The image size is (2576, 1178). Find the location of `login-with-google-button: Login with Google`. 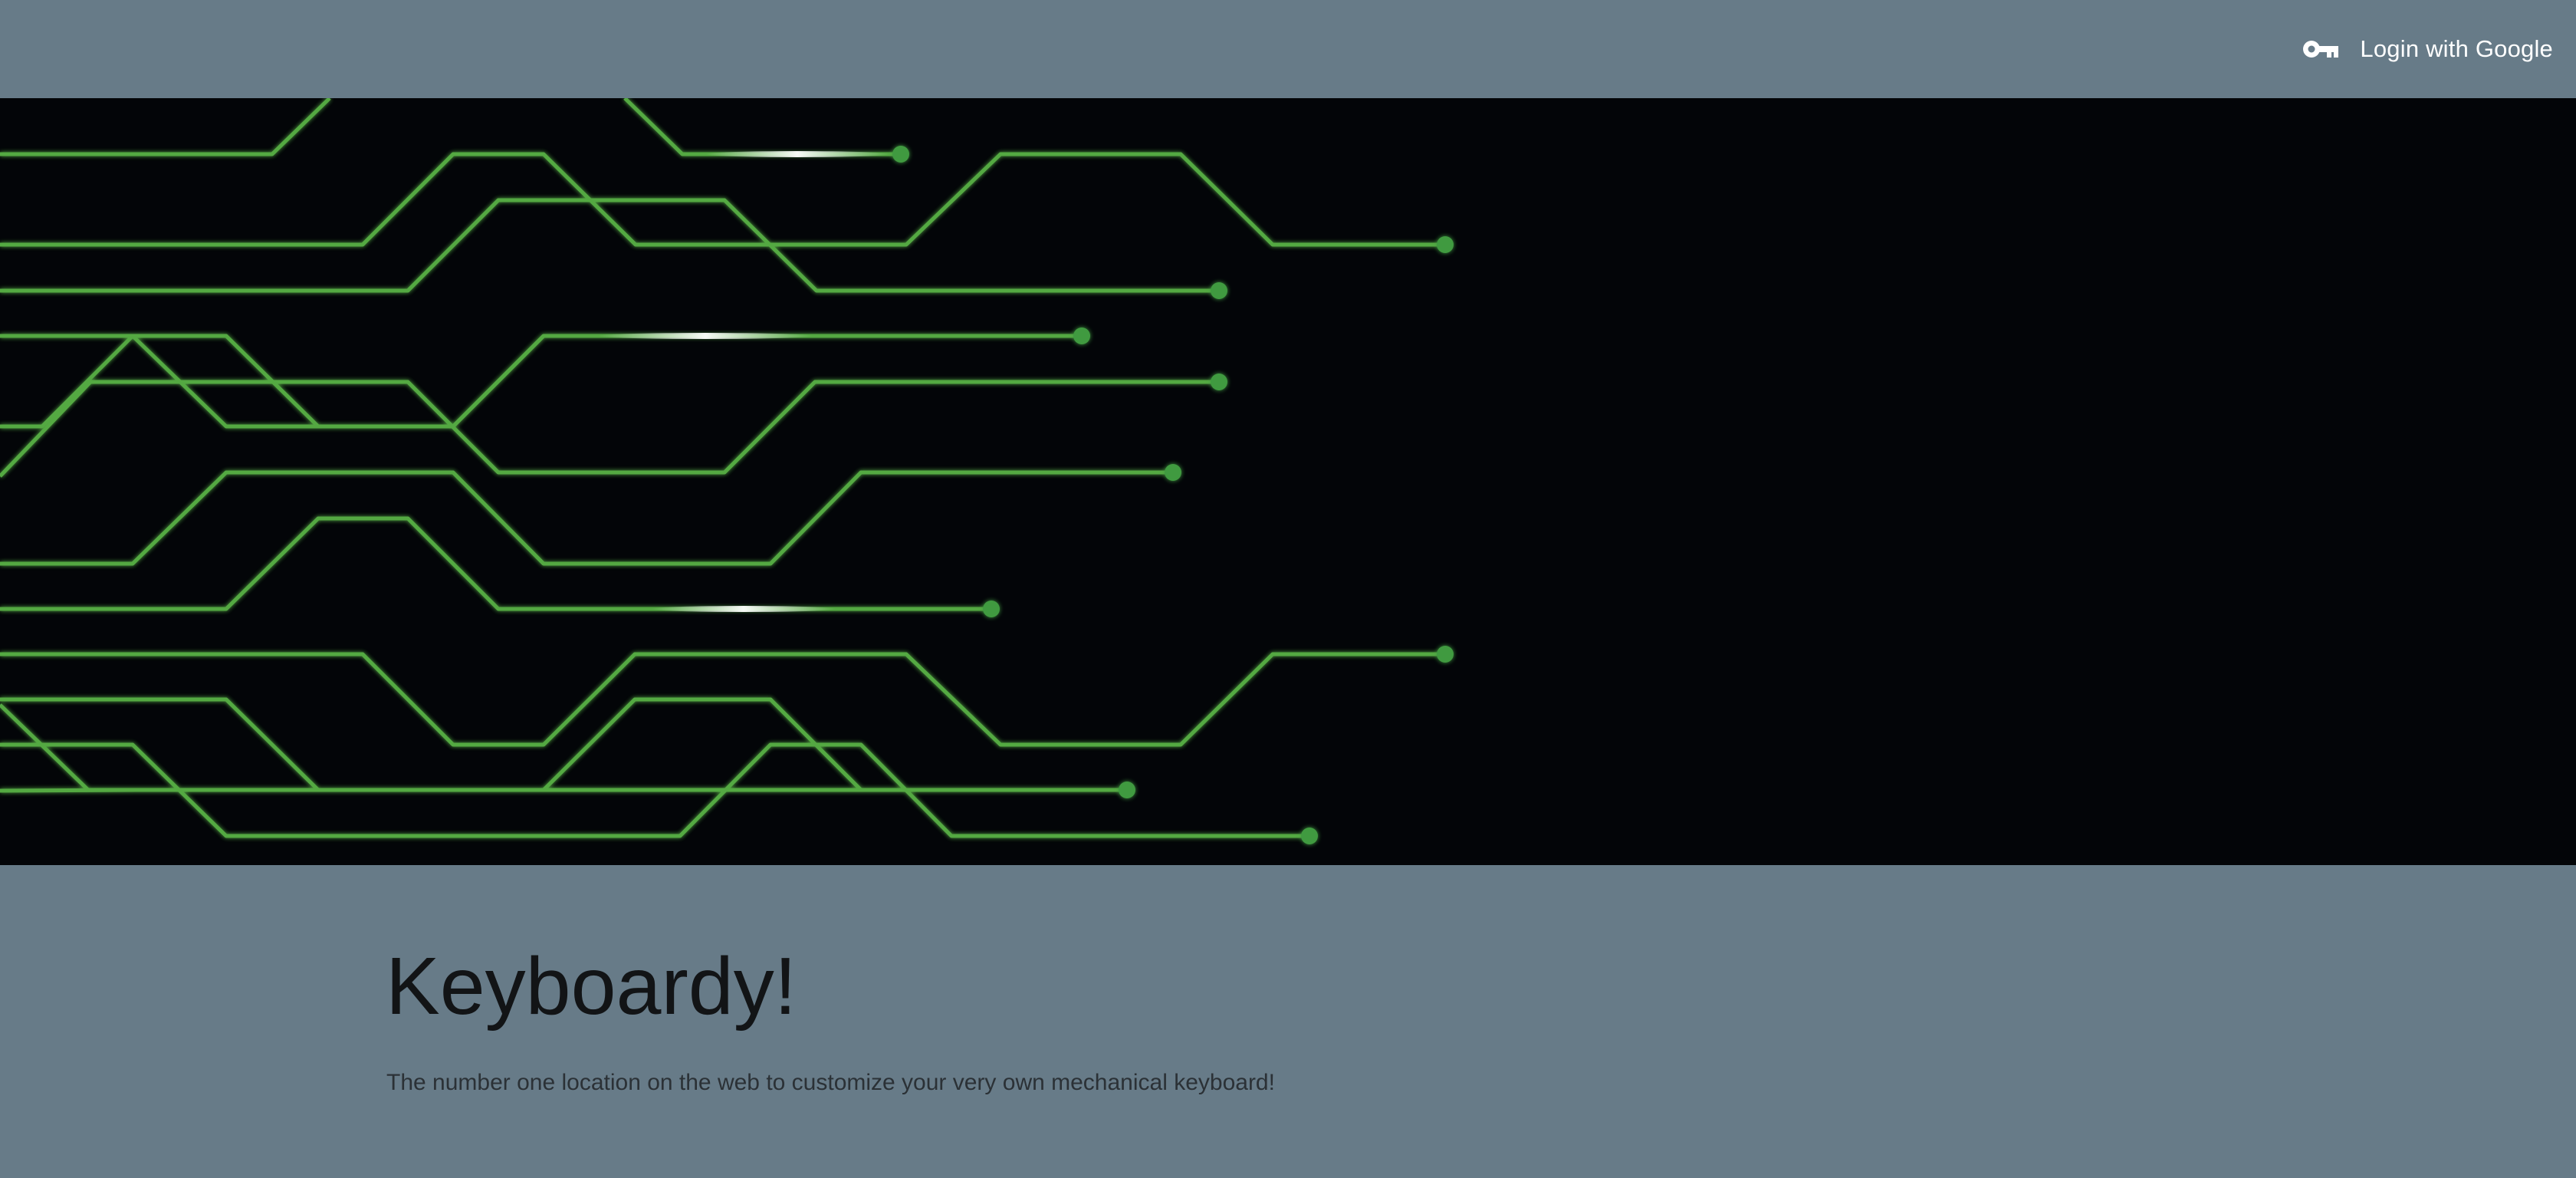

login-with-google-button: Login with Google is located at coordinates (2427, 49).